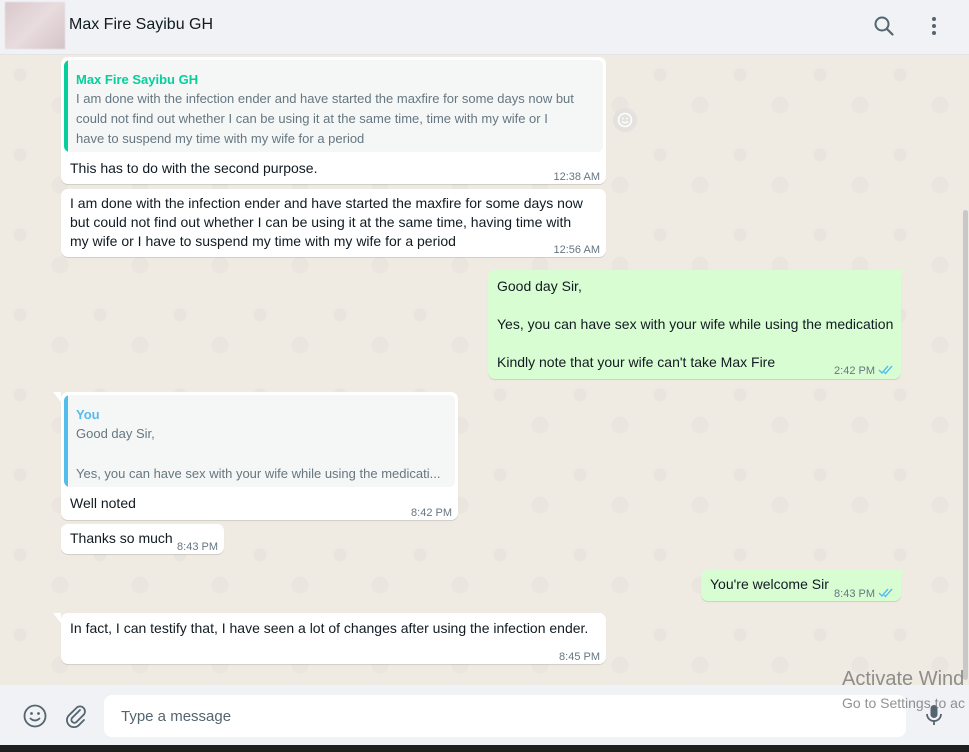  I want to click on message-text: Thanks so much, so click(121, 538).